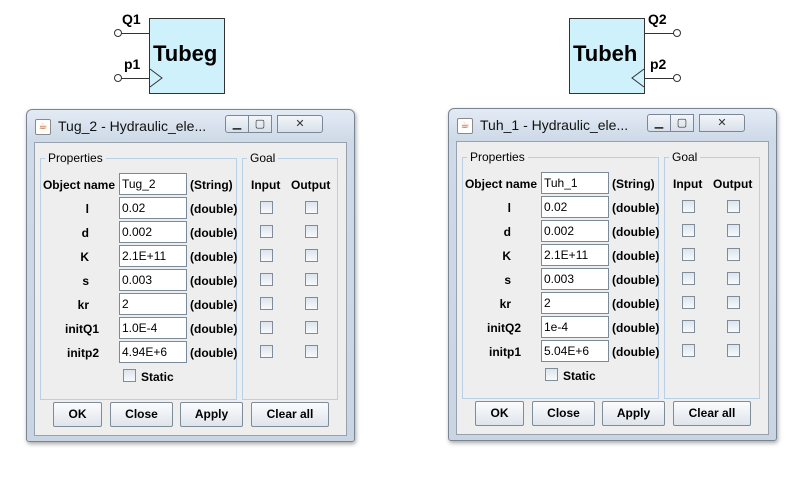 The height and width of the screenshot is (477, 811). I want to click on output-checkbox-initp2, so click(311, 351).